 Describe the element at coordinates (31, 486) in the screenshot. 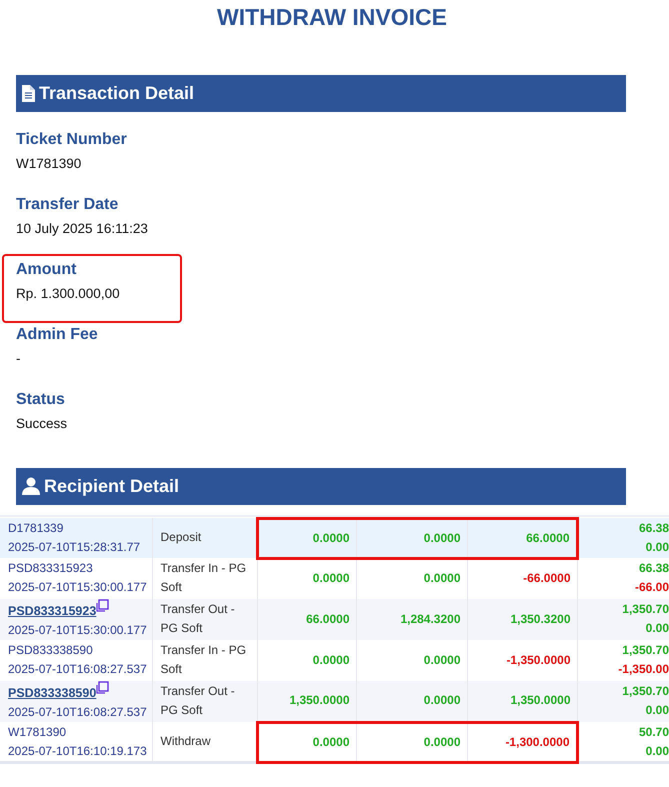

I see `user-icon` at that location.